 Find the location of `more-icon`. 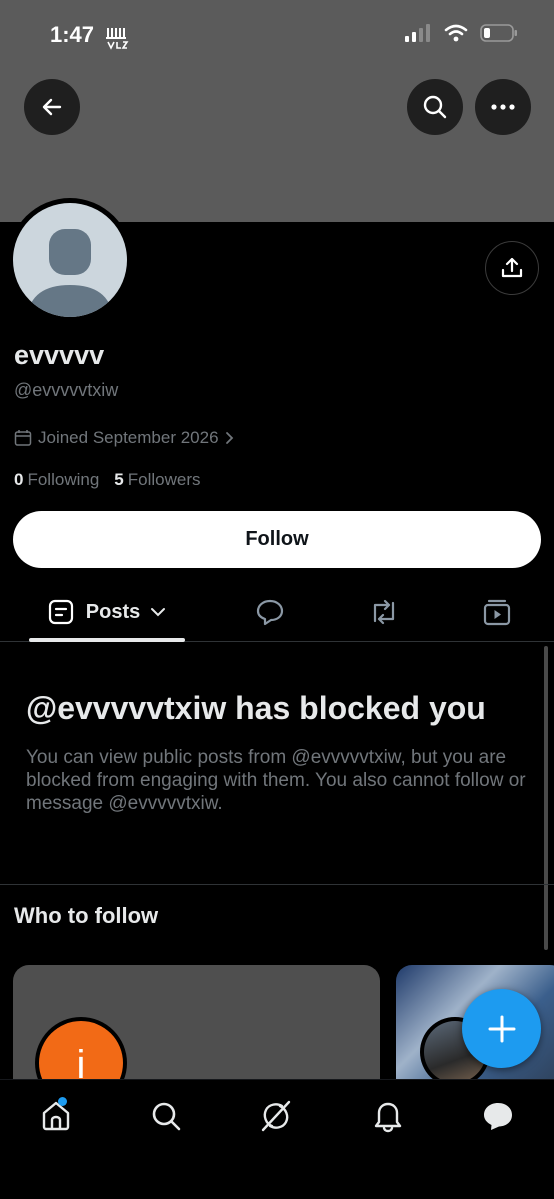

more-icon is located at coordinates (503, 107).